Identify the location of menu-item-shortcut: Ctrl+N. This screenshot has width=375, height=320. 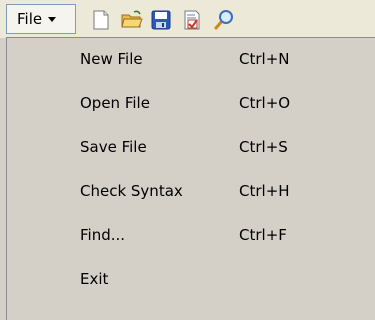
(264, 59).